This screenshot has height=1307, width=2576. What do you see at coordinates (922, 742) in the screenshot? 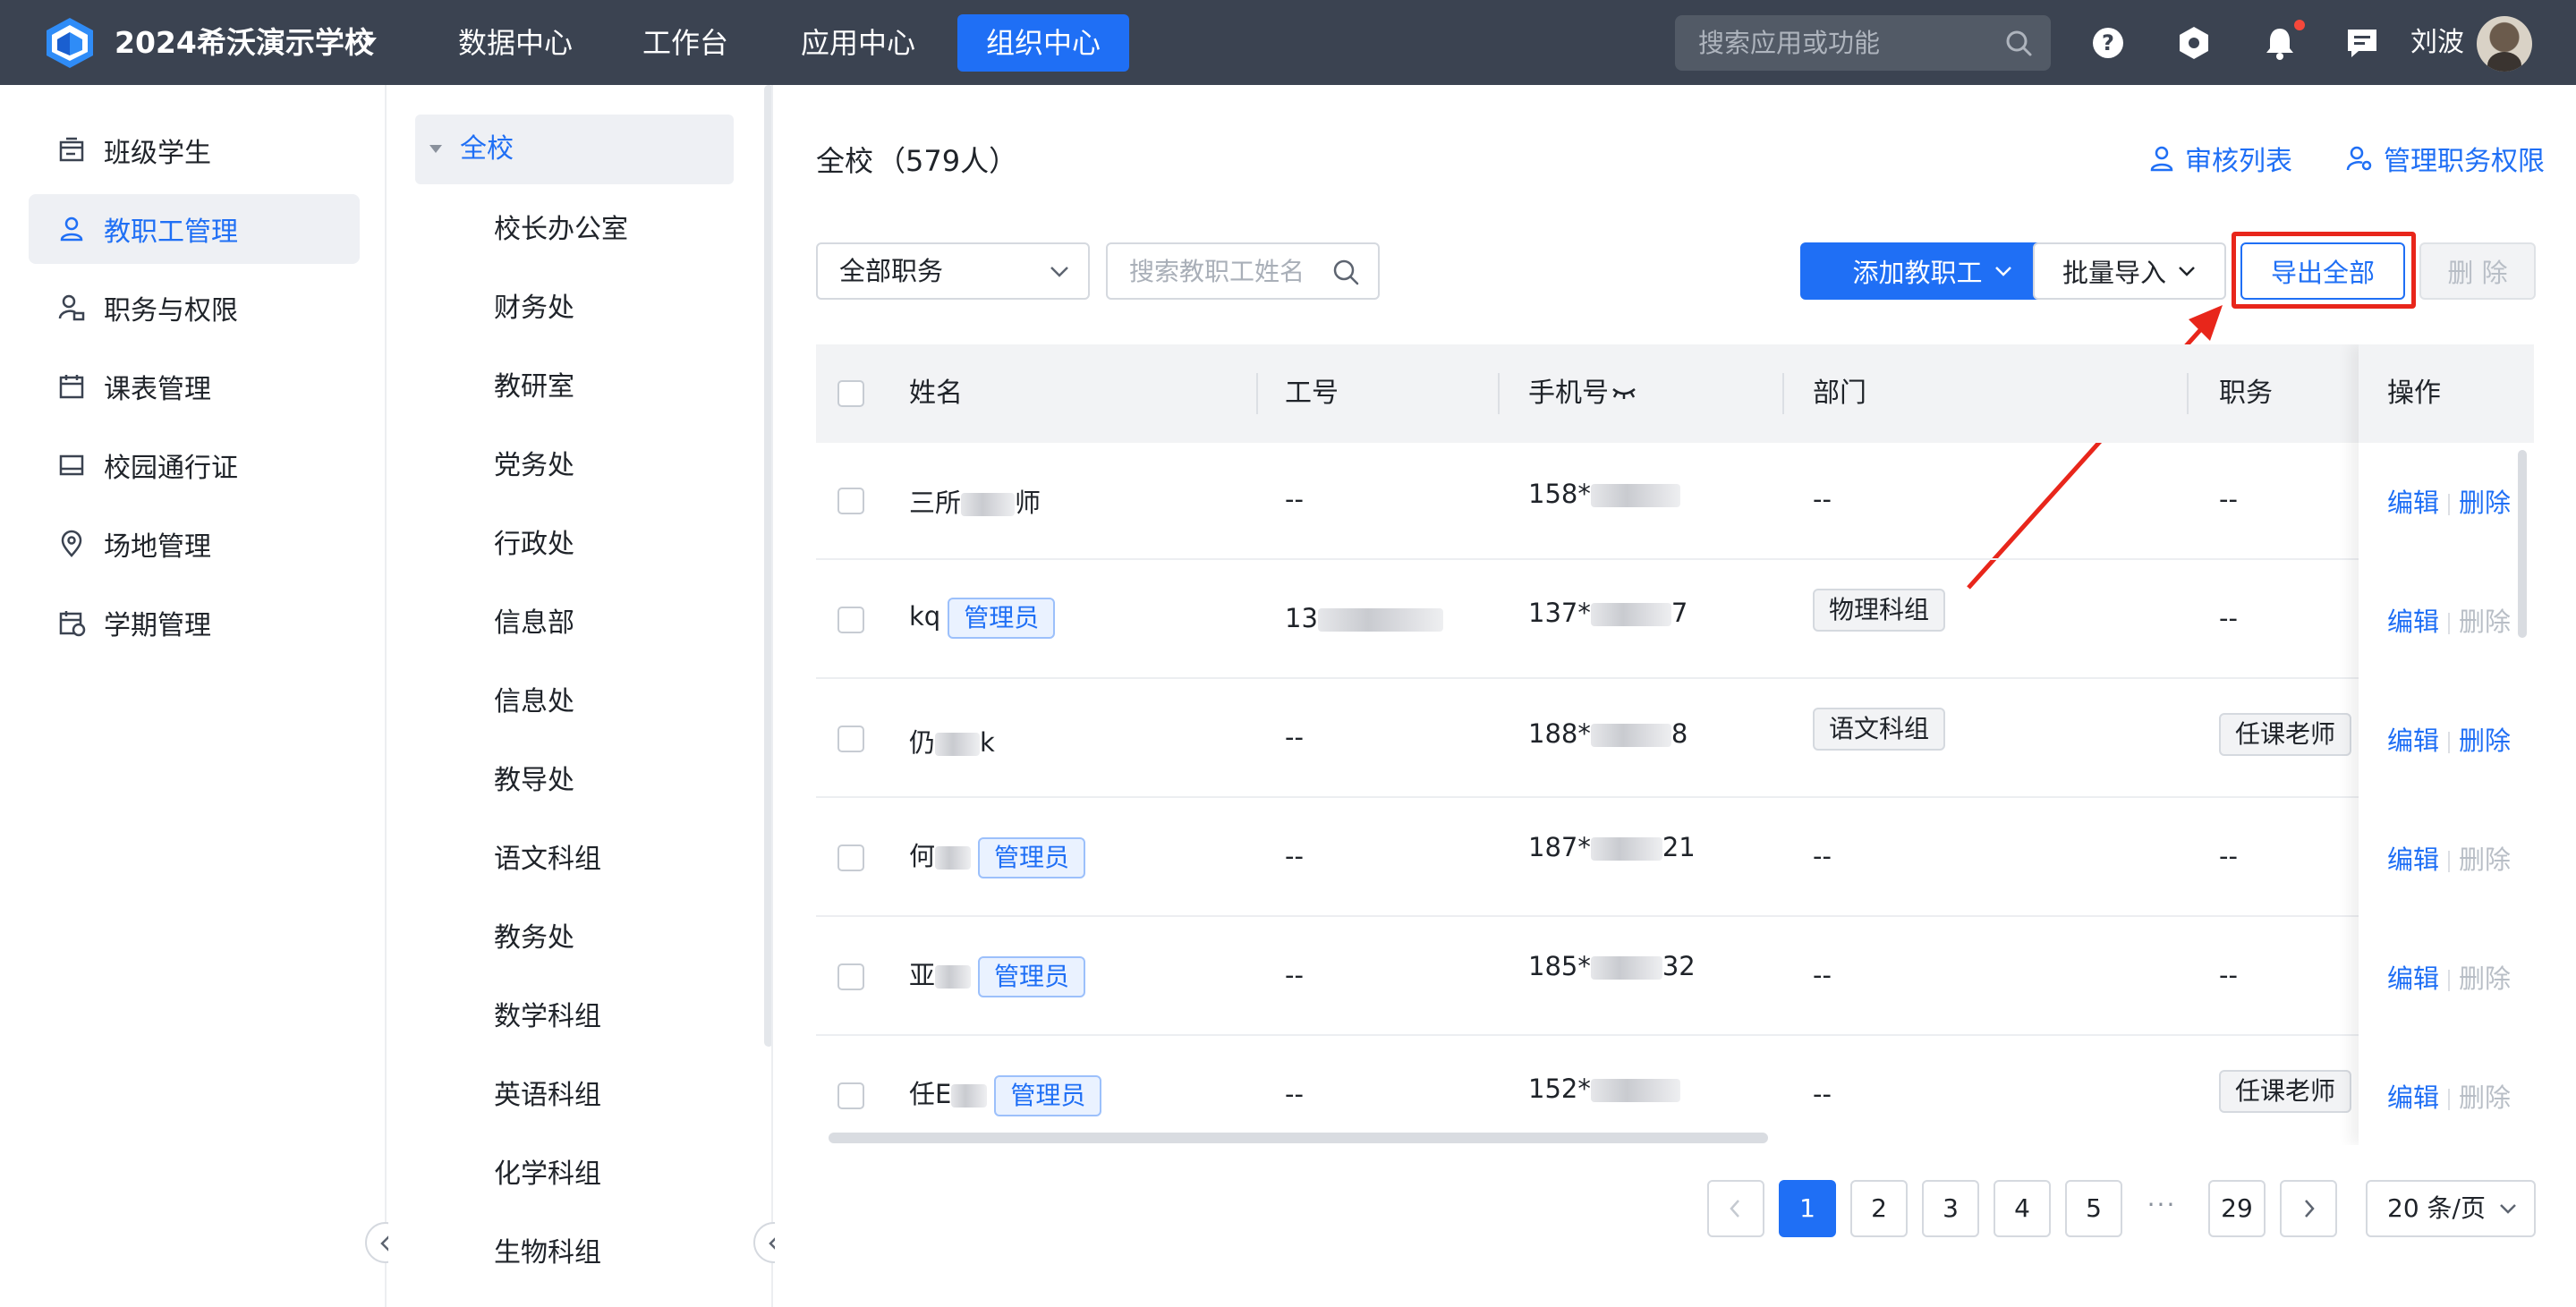
I see `name-part: 仍` at bounding box center [922, 742].